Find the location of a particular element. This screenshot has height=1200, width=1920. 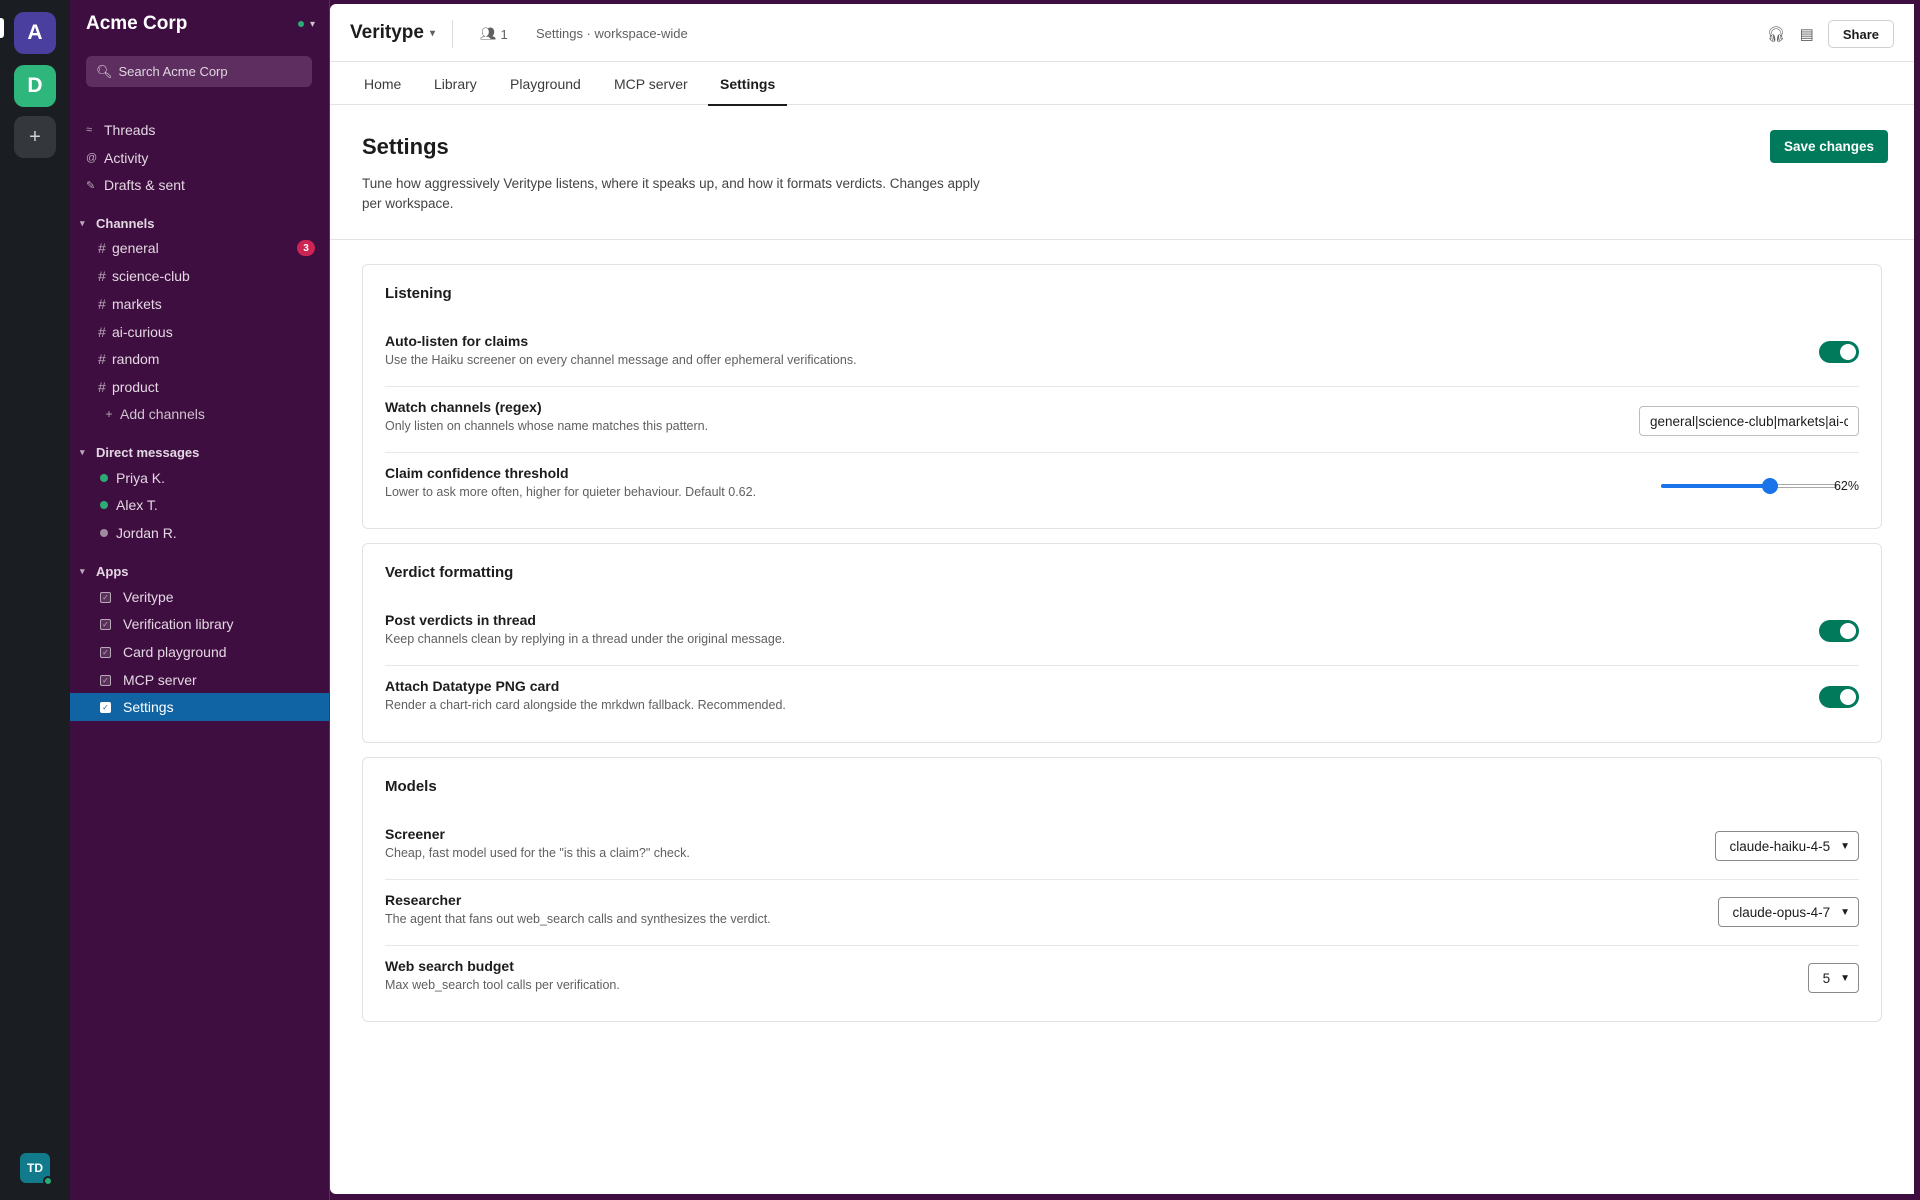

app-title-button: Veritype ▾ is located at coordinates (392, 33).